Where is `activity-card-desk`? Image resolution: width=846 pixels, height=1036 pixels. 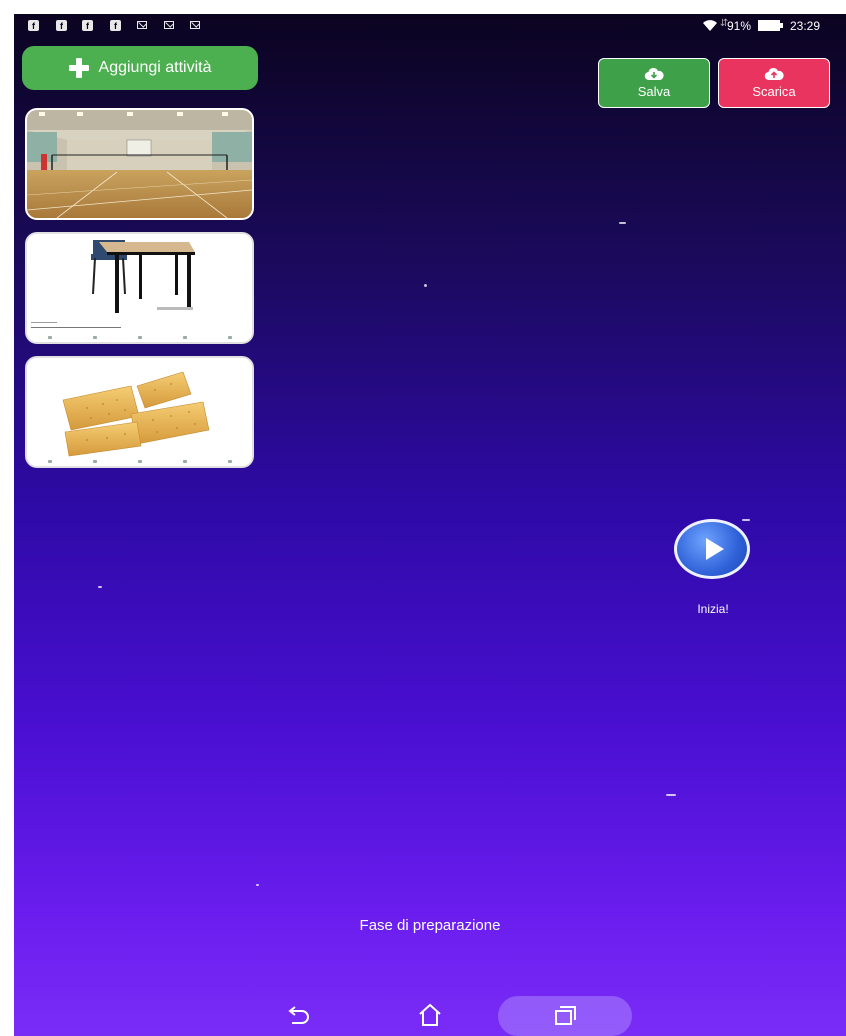
activity-card-desk is located at coordinates (139, 288).